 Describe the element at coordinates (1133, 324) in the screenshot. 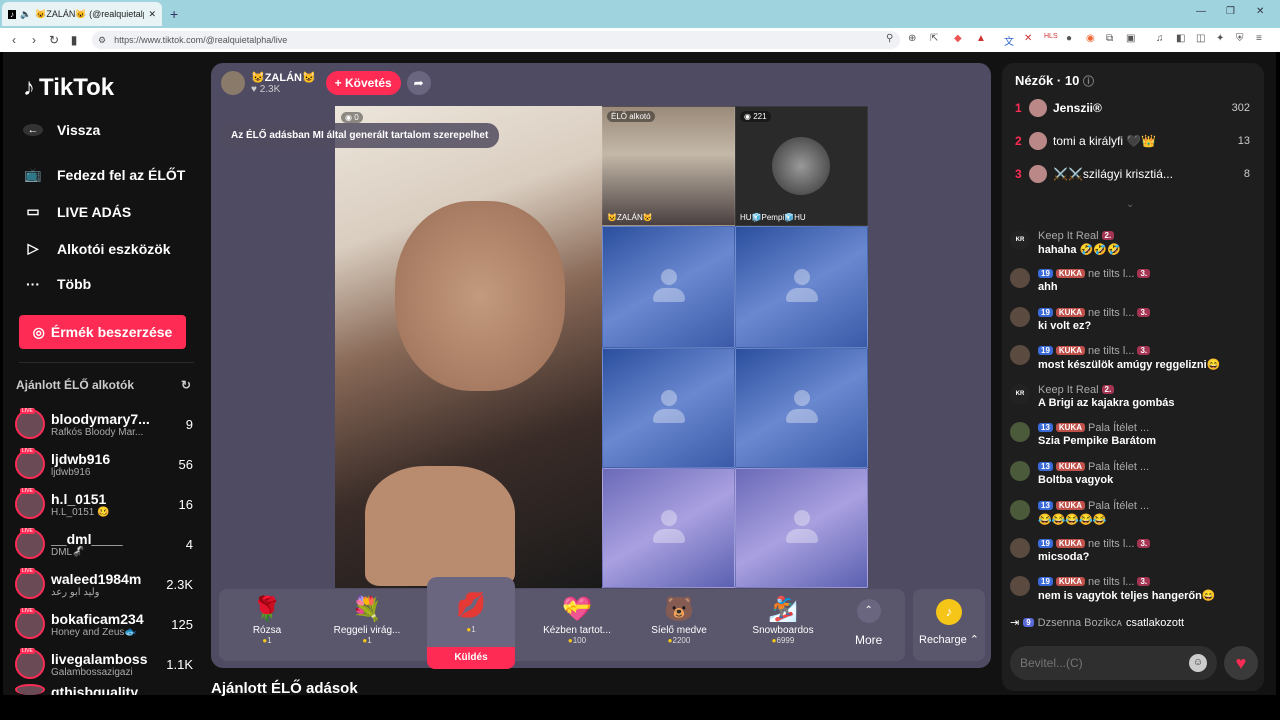

I see `chat-message: 19 KUKA ne tilts l... 3. ki volt ez?` at that location.